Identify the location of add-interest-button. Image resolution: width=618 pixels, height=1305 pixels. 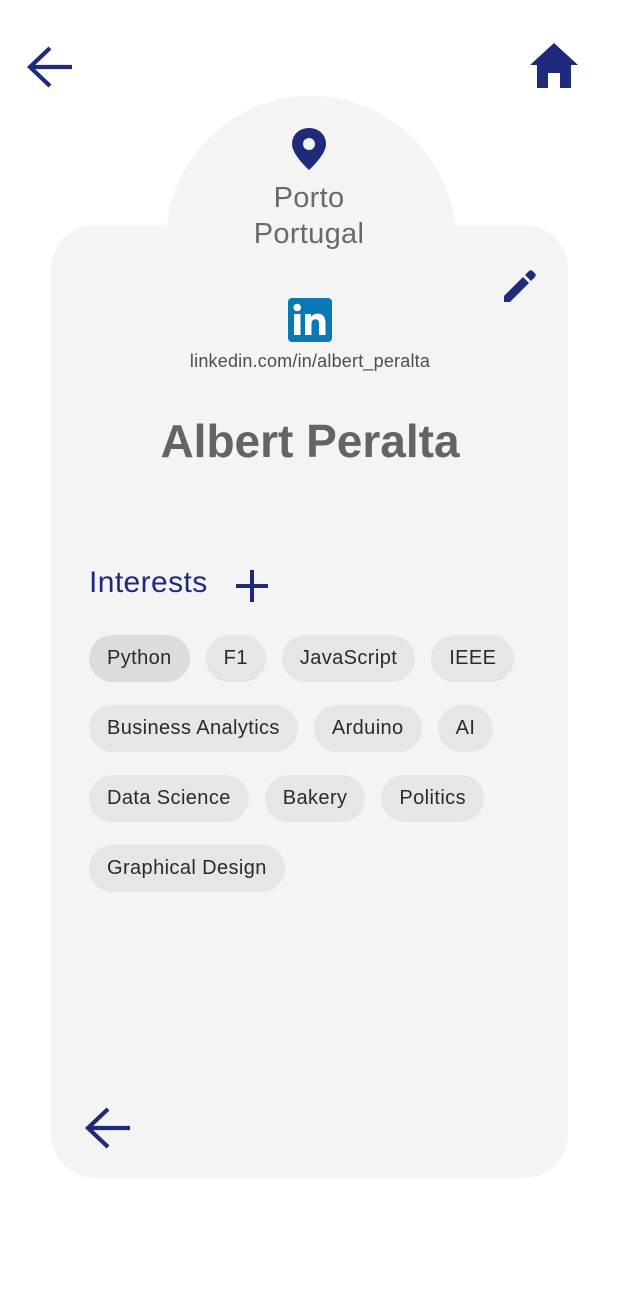
(252, 586).